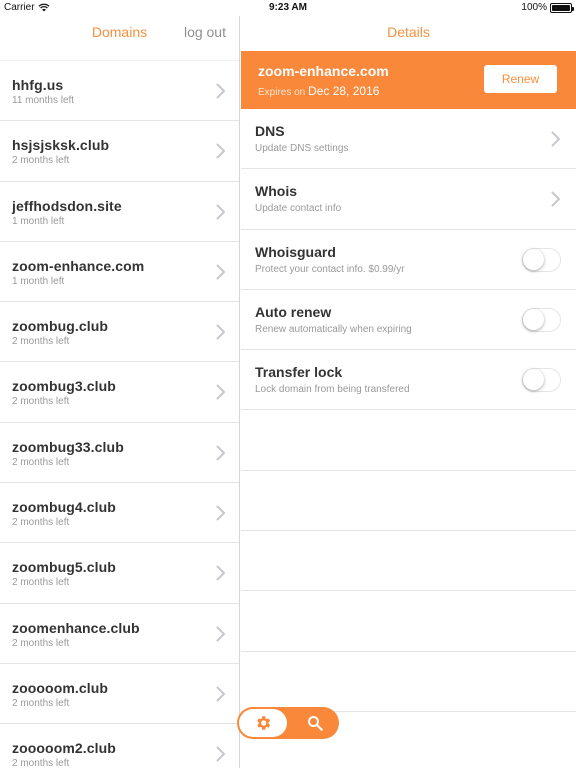  I want to click on tab-bar, so click(288, 723).